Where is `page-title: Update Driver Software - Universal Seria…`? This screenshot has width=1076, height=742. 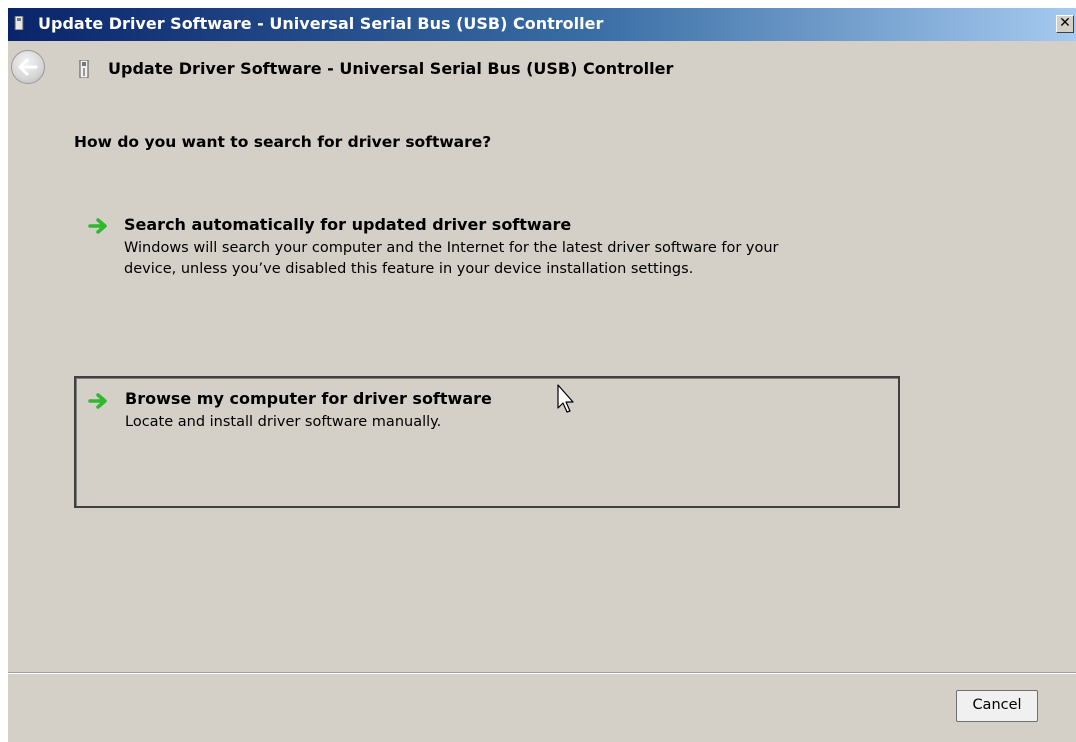 page-title: Update Driver Software - Universal Seria… is located at coordinates (391, 68).